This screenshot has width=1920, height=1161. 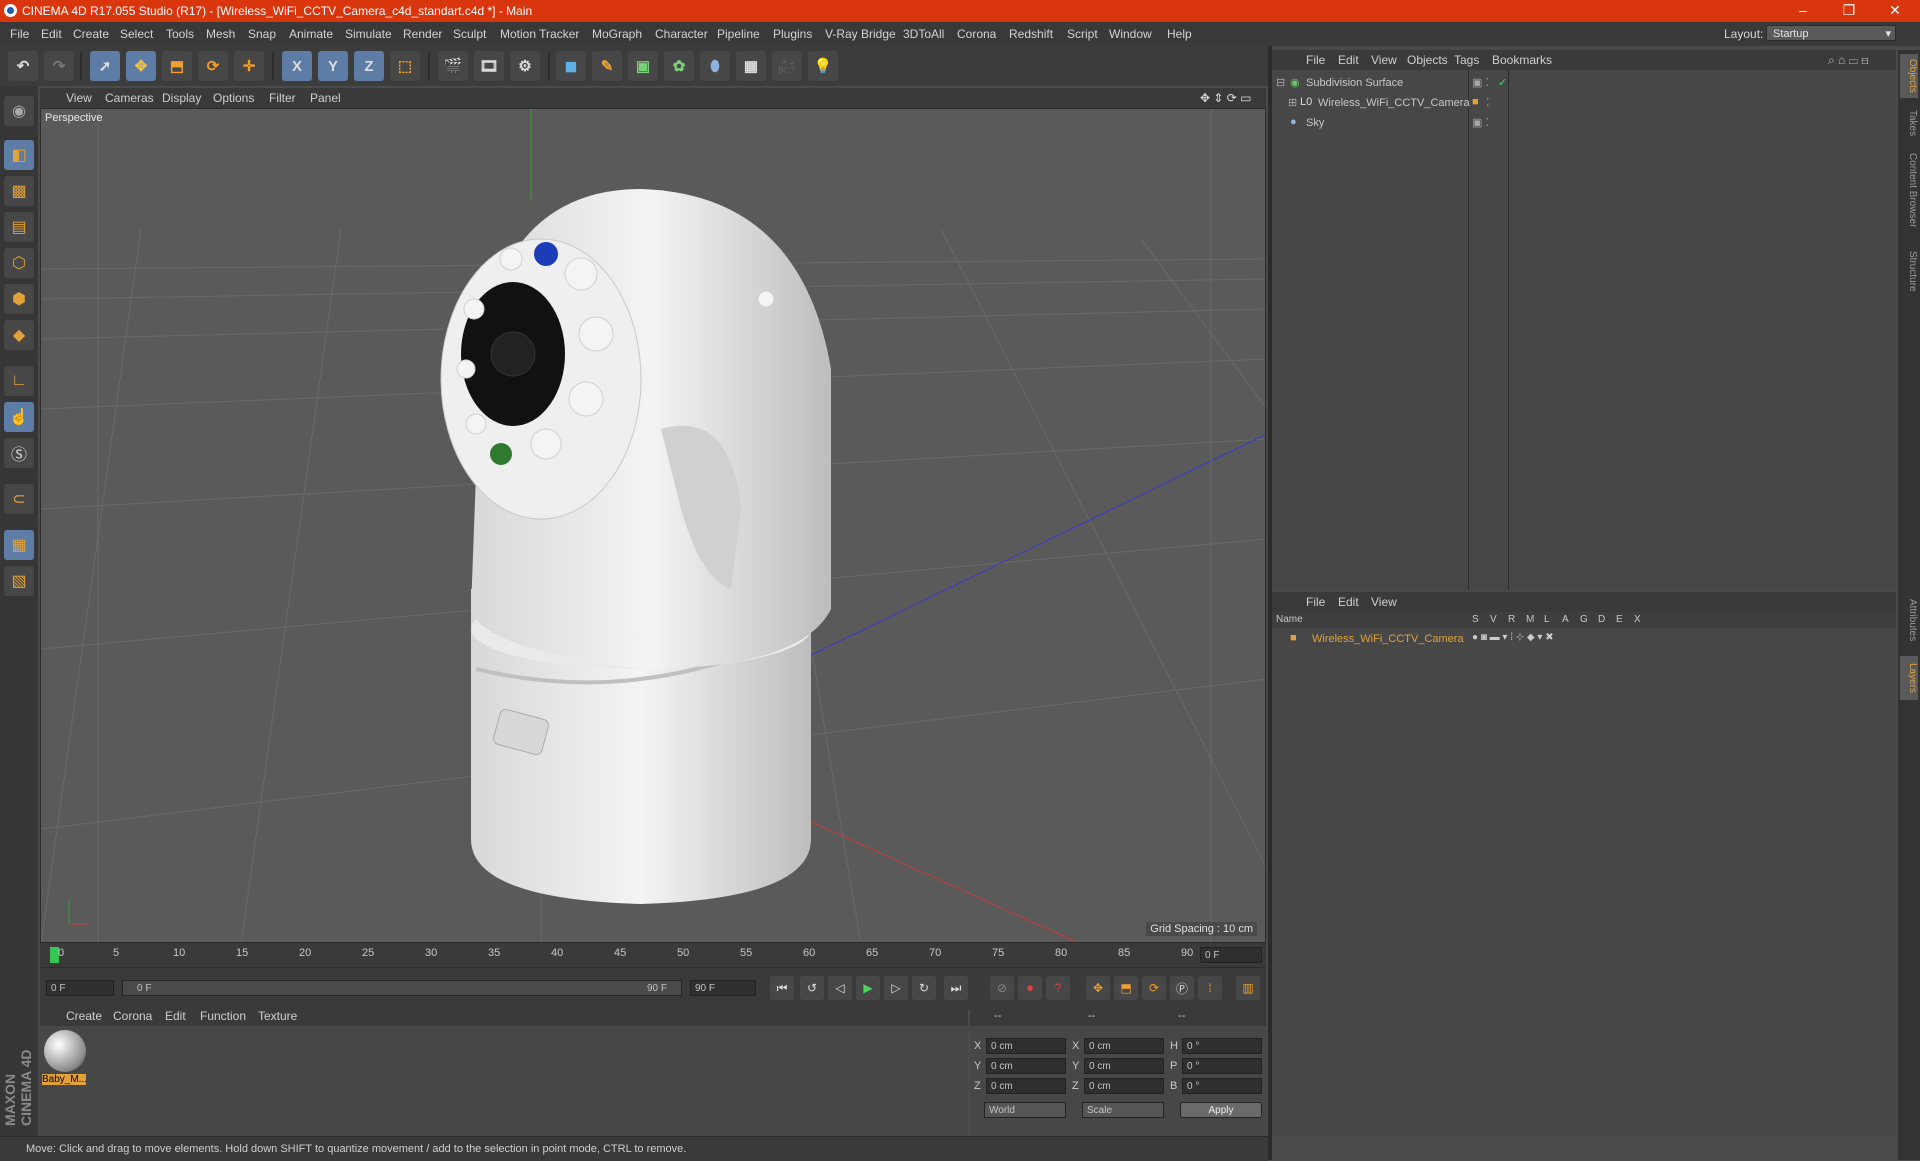 What do you see at coordinates (19, 227) in the screenshot?
I see `workplane-mode-icon: ▤` at bounding box center [19, 227].